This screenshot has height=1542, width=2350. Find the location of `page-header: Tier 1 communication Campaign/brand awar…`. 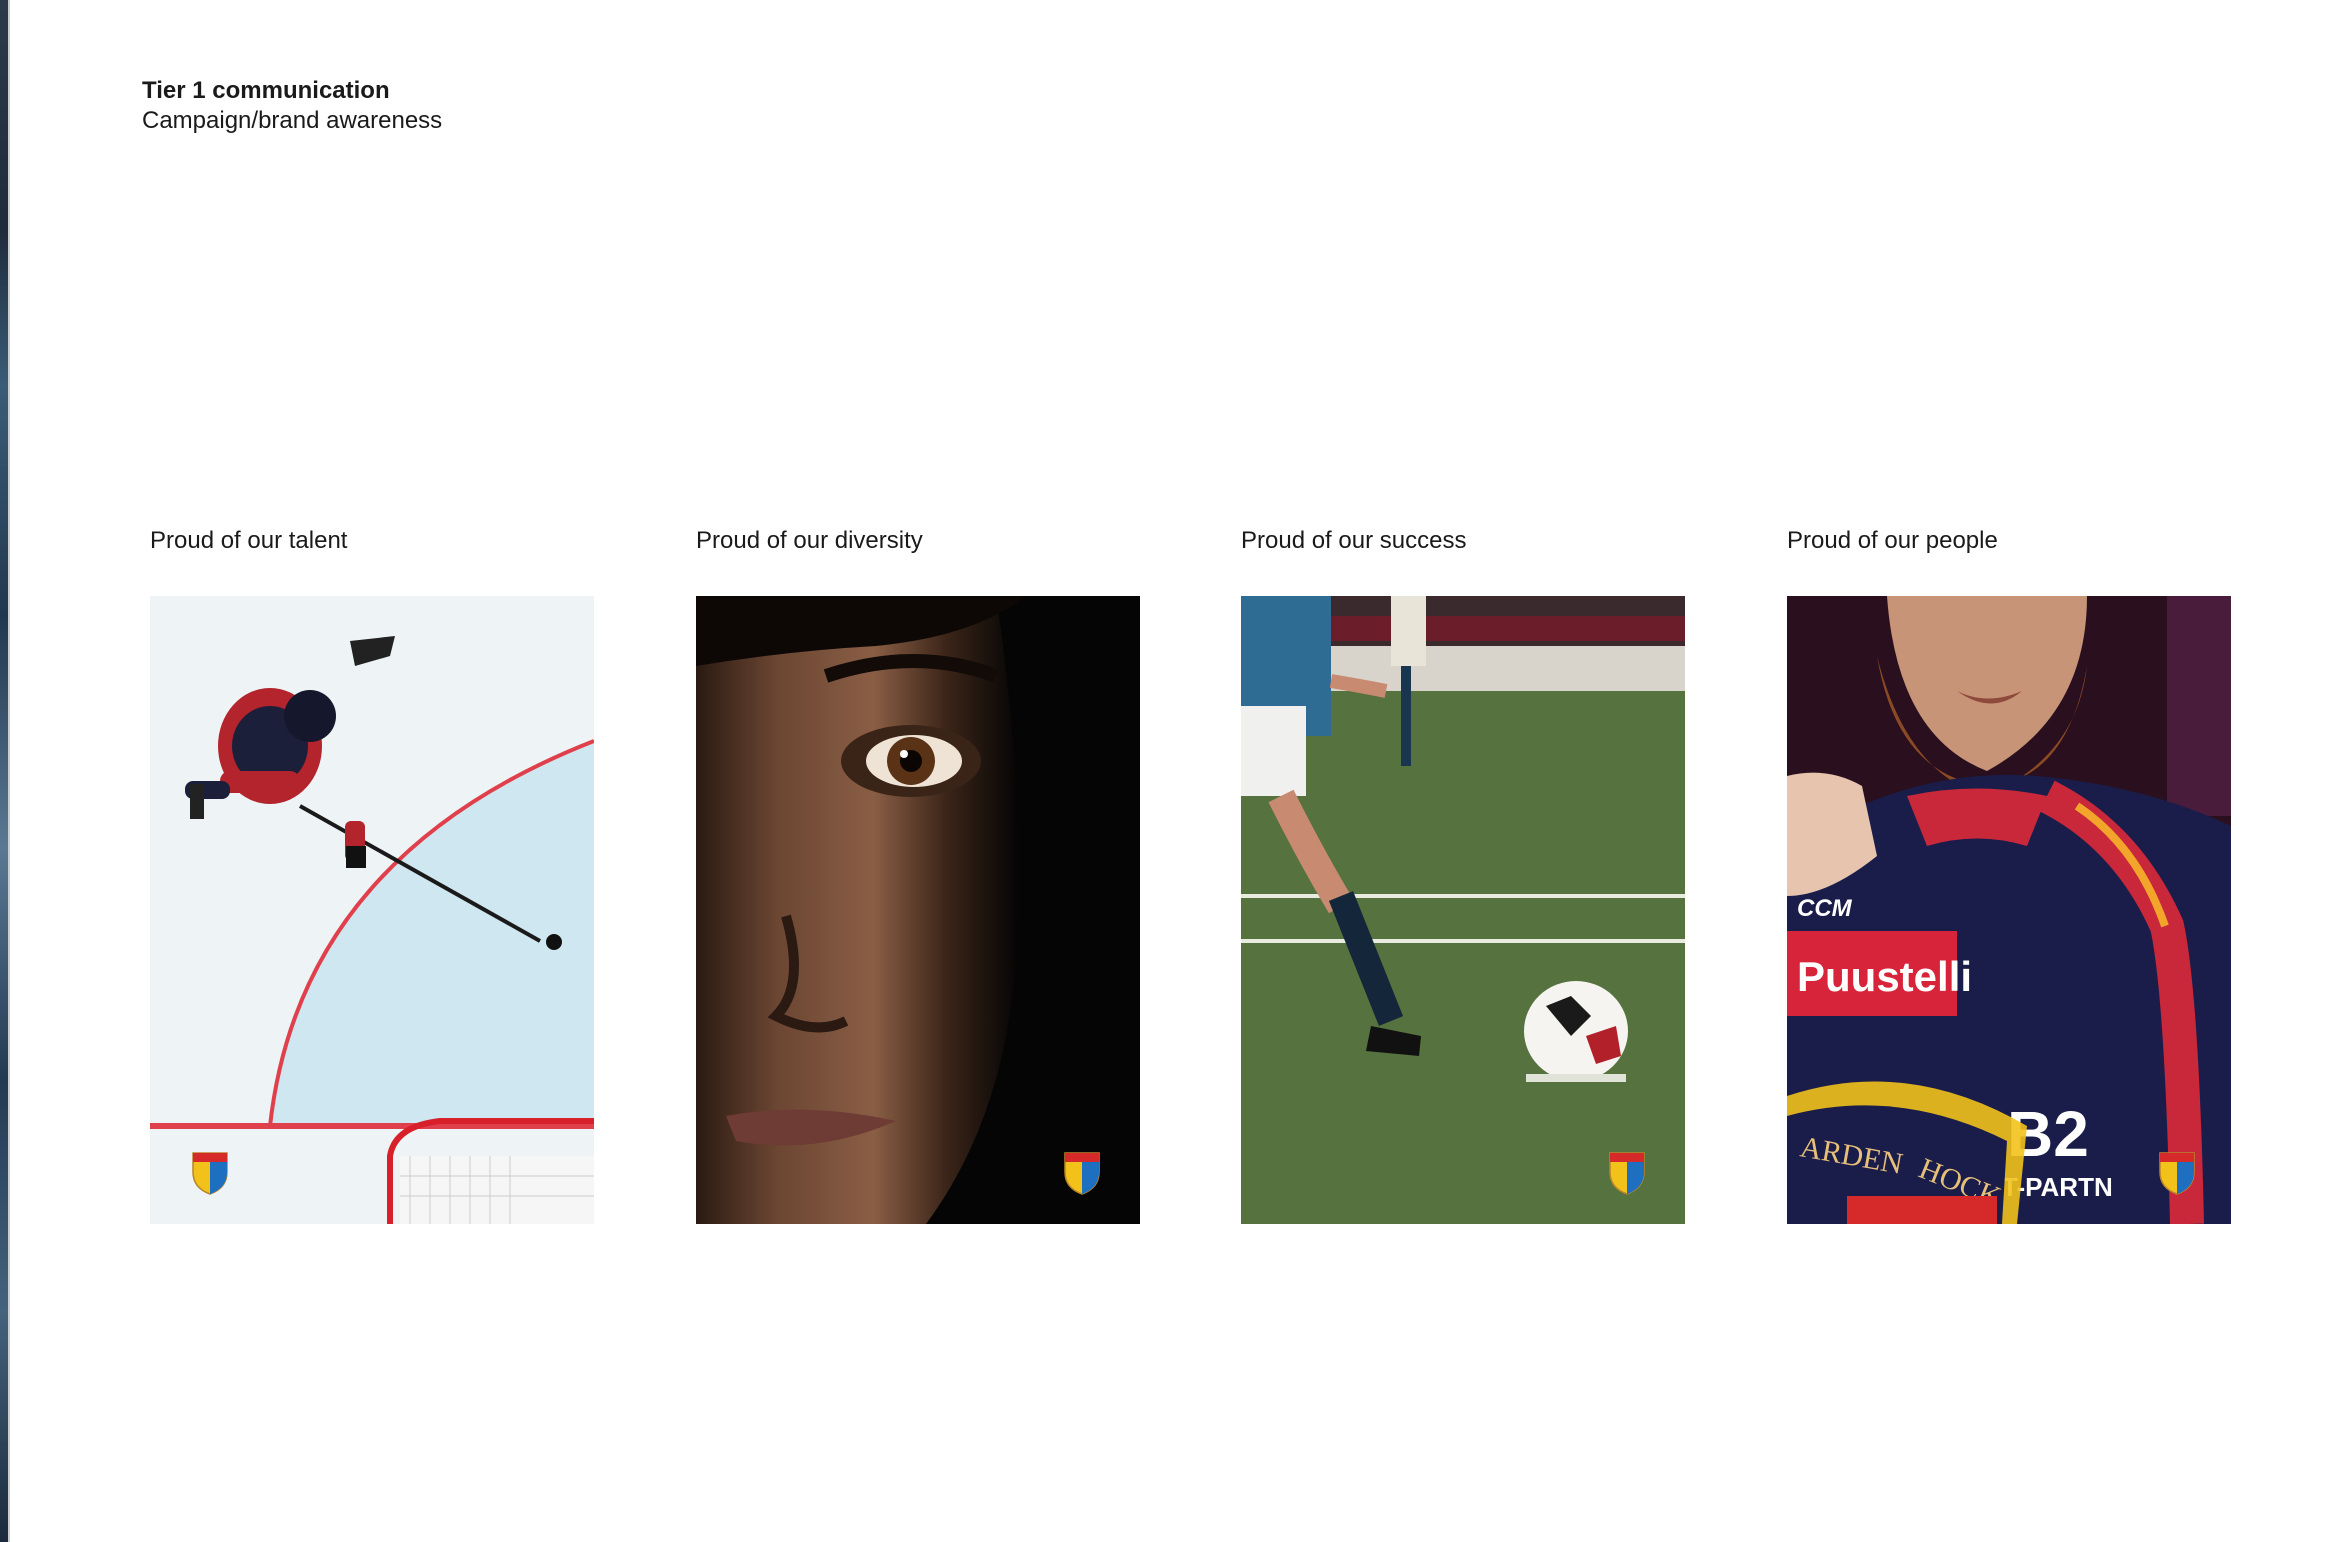

page-header: Tier 1 communication Campaign/brand awar… is located at coordinates (292, 106).